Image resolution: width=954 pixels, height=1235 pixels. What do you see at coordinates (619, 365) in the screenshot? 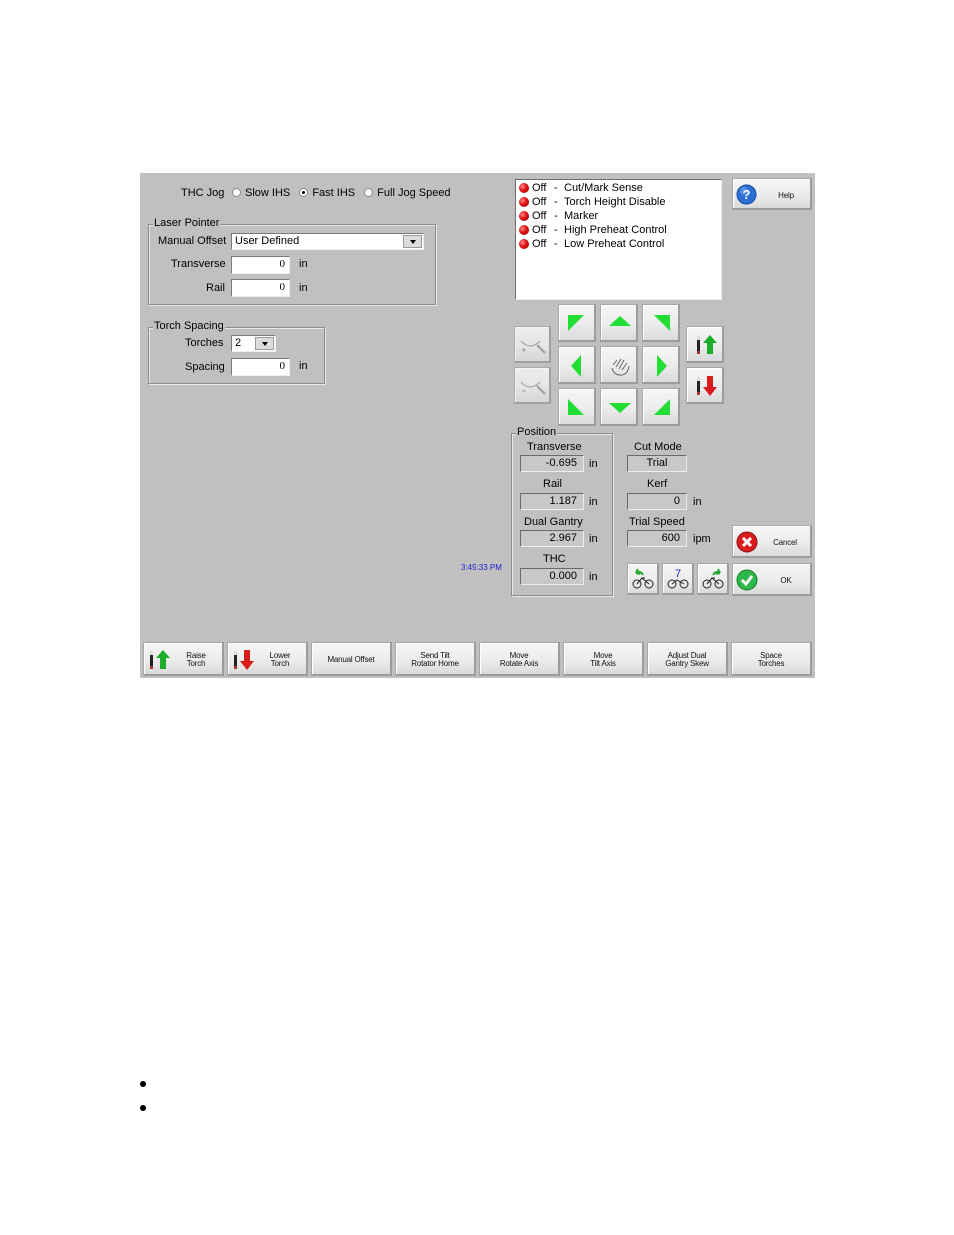
I see `manual-jog-button` at bounding box center [619, 365].